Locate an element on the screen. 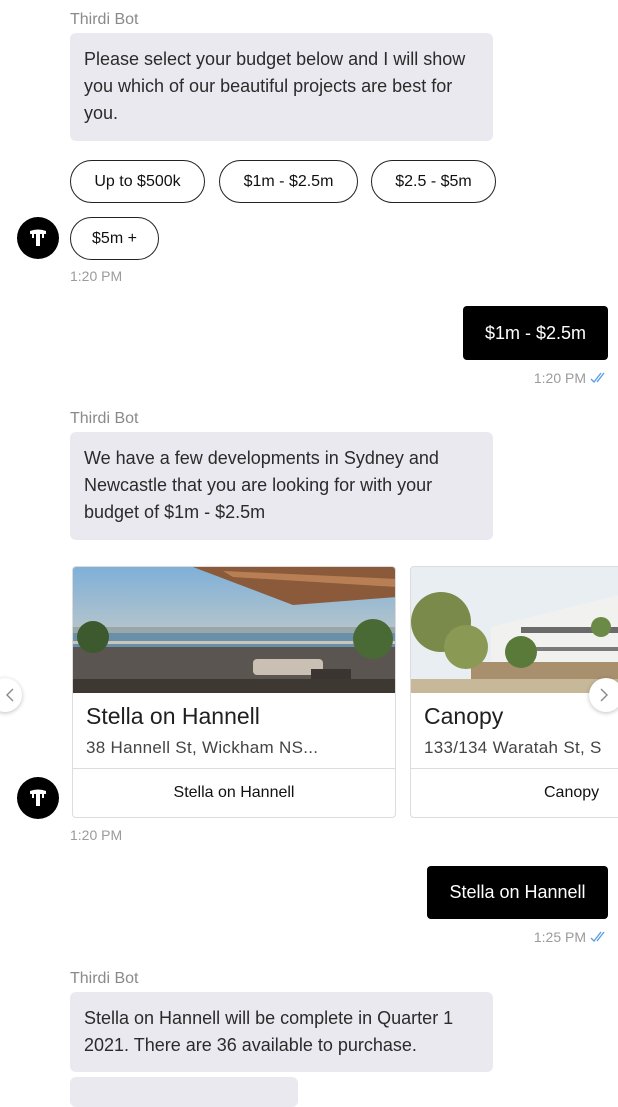 Image resolution: width=618 pixels, height=1107 pixels. user-message-bubble: Stella on Hannell is located at coordinates (517, 892).